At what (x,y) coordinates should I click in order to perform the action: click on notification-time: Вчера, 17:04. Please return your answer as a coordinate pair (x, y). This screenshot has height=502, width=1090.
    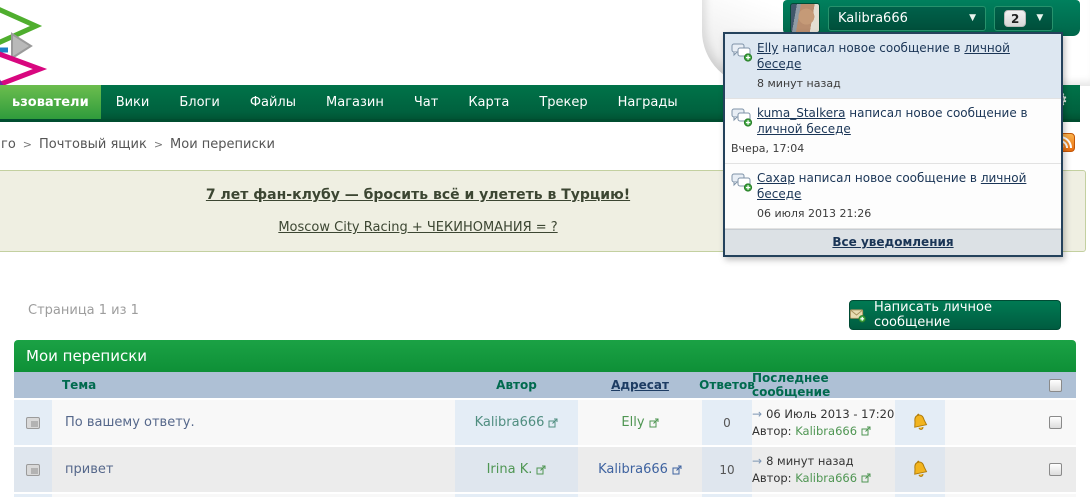
    Looking at the image, I should click on (768, 148).